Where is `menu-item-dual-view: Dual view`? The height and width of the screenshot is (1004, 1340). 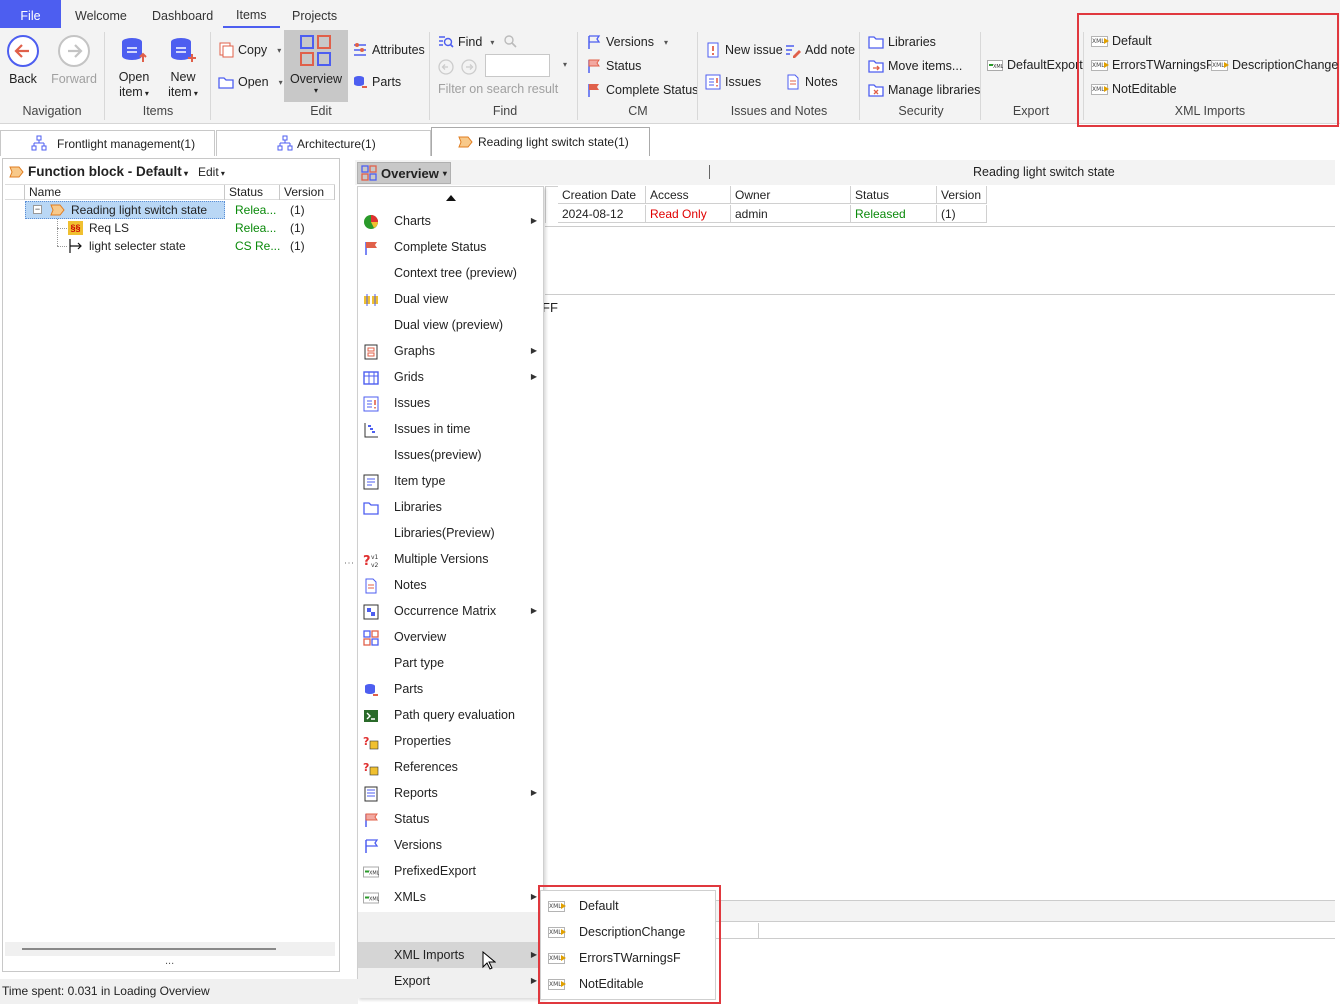
menu-item-dual-view: Dual view is located at coordinates (450, 299).